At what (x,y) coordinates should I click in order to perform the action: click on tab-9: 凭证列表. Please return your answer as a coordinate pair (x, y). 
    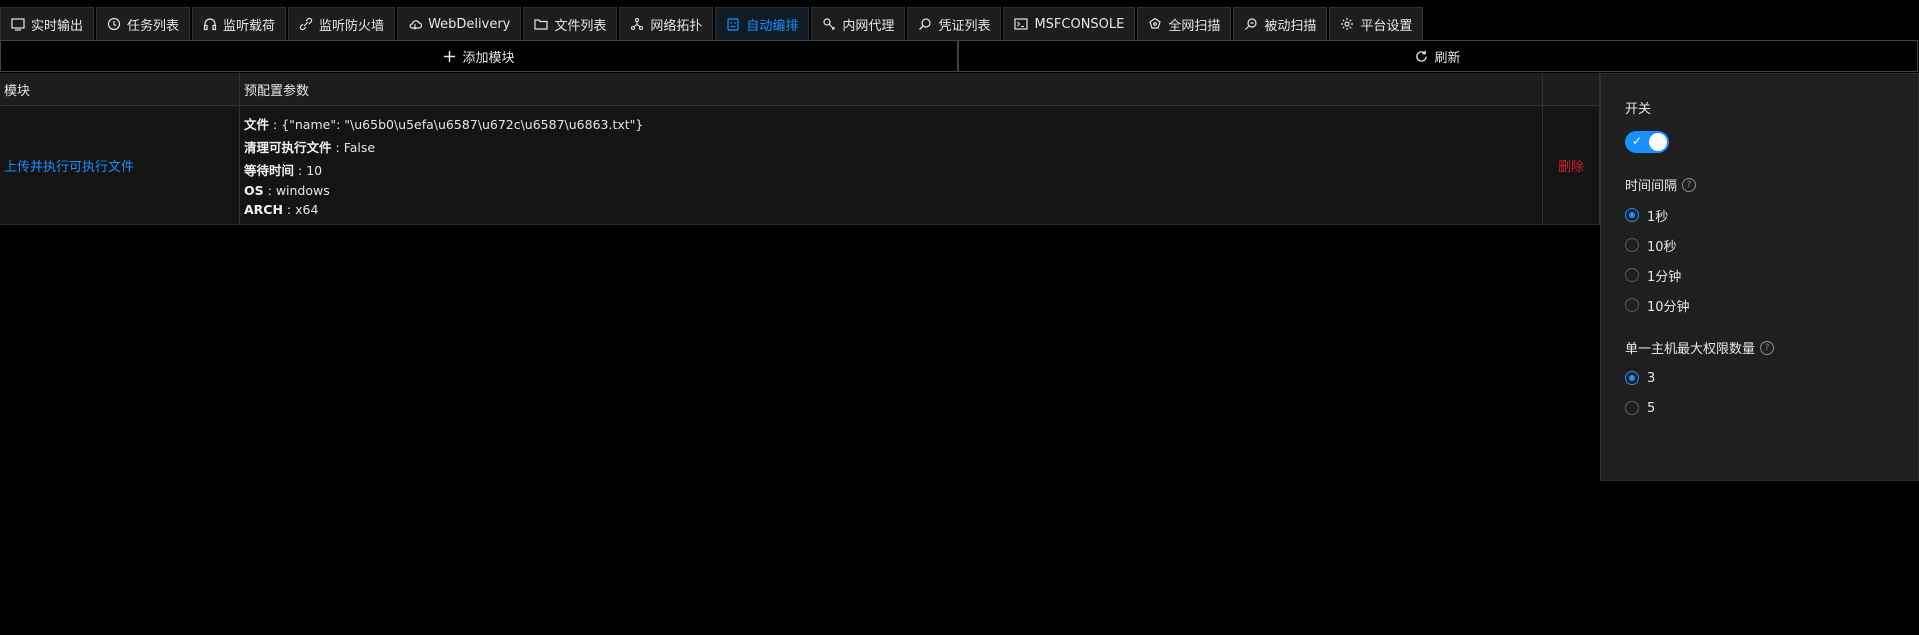
    Looking at the image, I should click on (954, 23).